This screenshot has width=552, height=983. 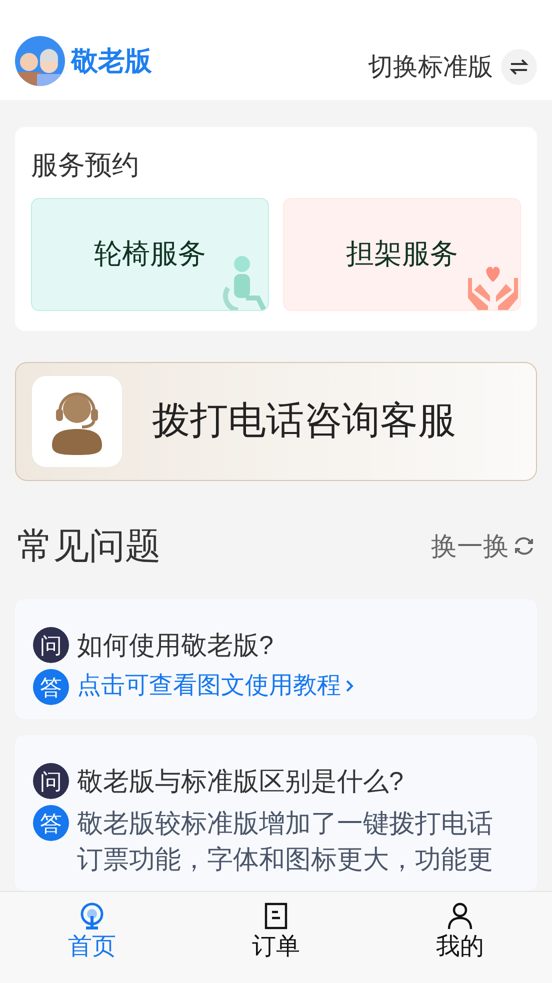 What do you see at coordinates (92, 937) in the screenshot?
I see `tab-item: 首页` at bounding box center [92, 937].